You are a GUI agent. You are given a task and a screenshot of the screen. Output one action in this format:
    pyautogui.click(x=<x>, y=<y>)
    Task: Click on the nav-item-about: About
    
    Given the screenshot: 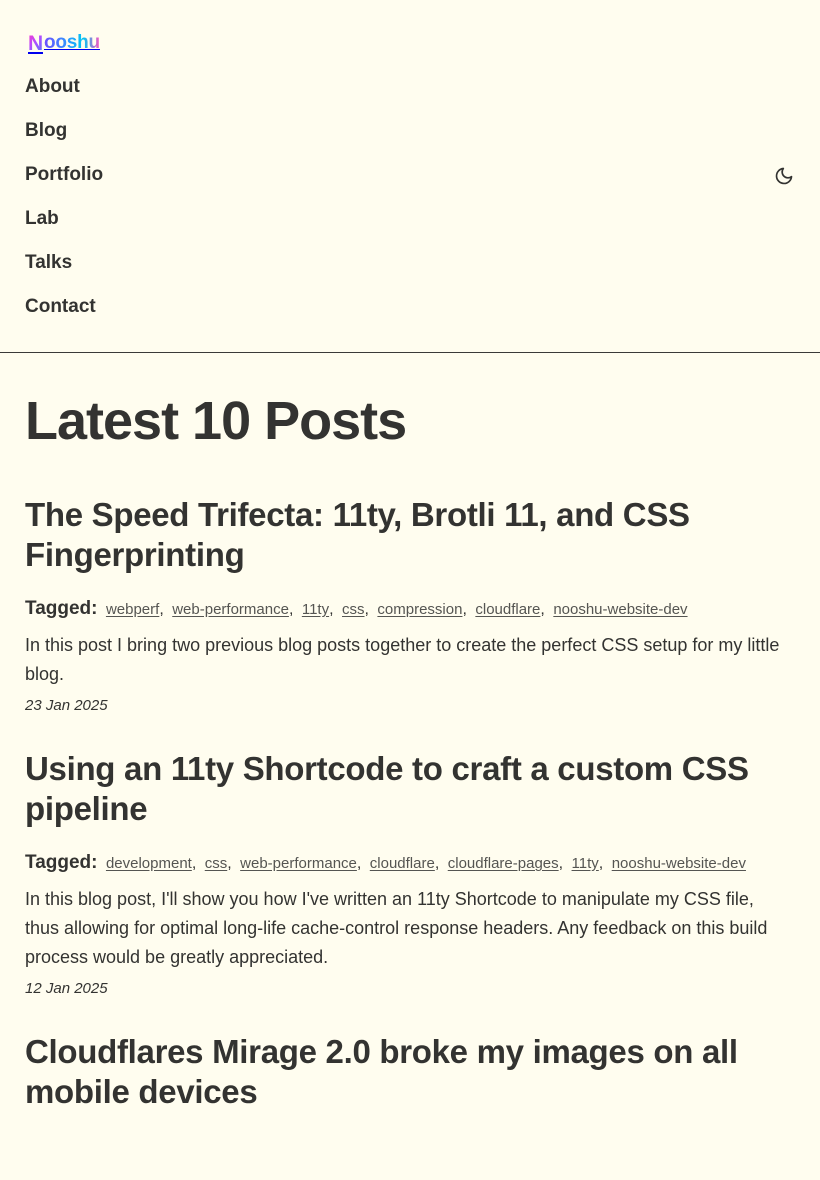 What is the action you would take?
    pyautogui.click(x=64, y=96)
    